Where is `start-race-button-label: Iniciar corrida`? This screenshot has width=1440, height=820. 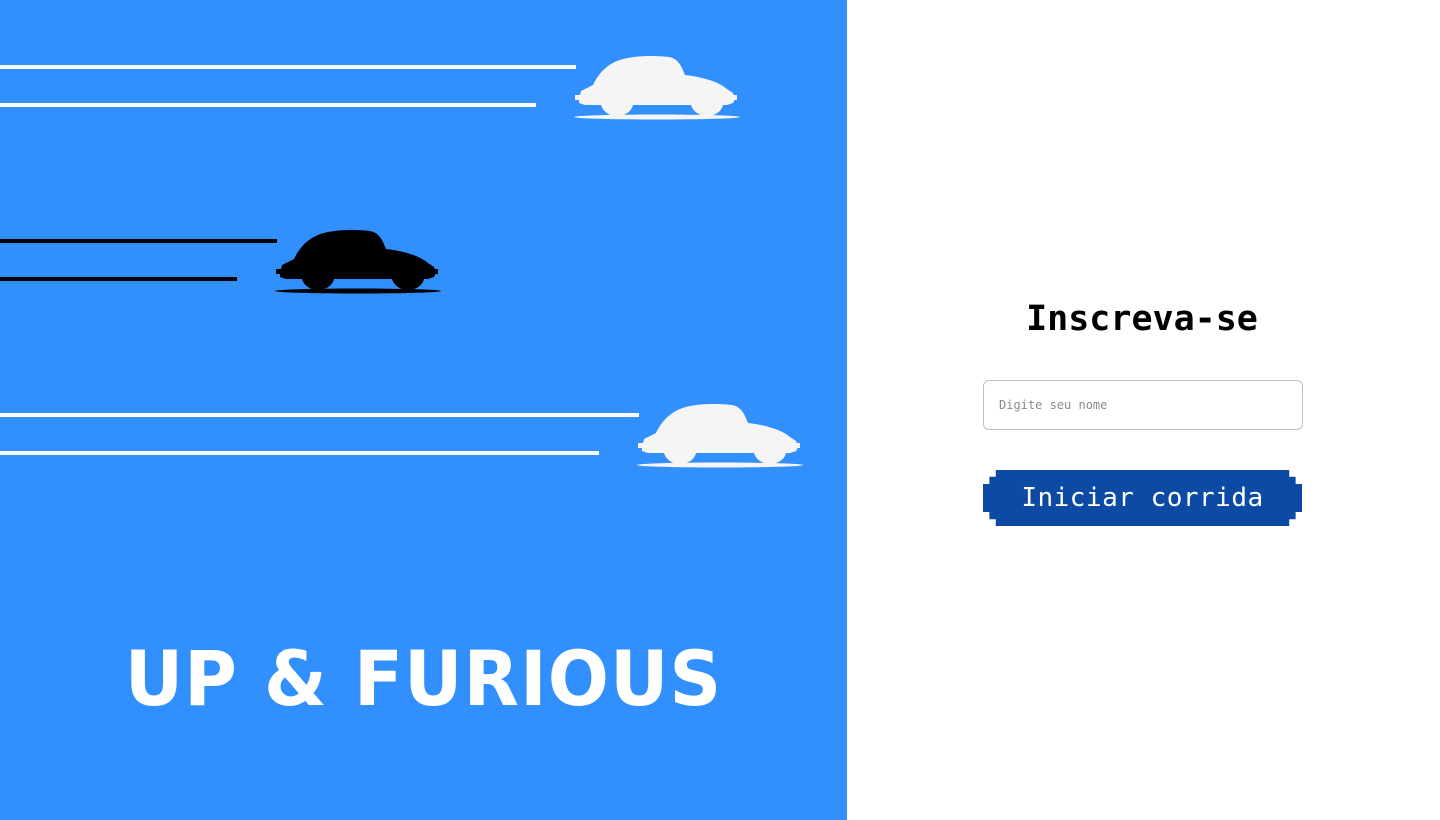 start-race-button-label: Iniciar corrida is located at coordinates (1142, 498).